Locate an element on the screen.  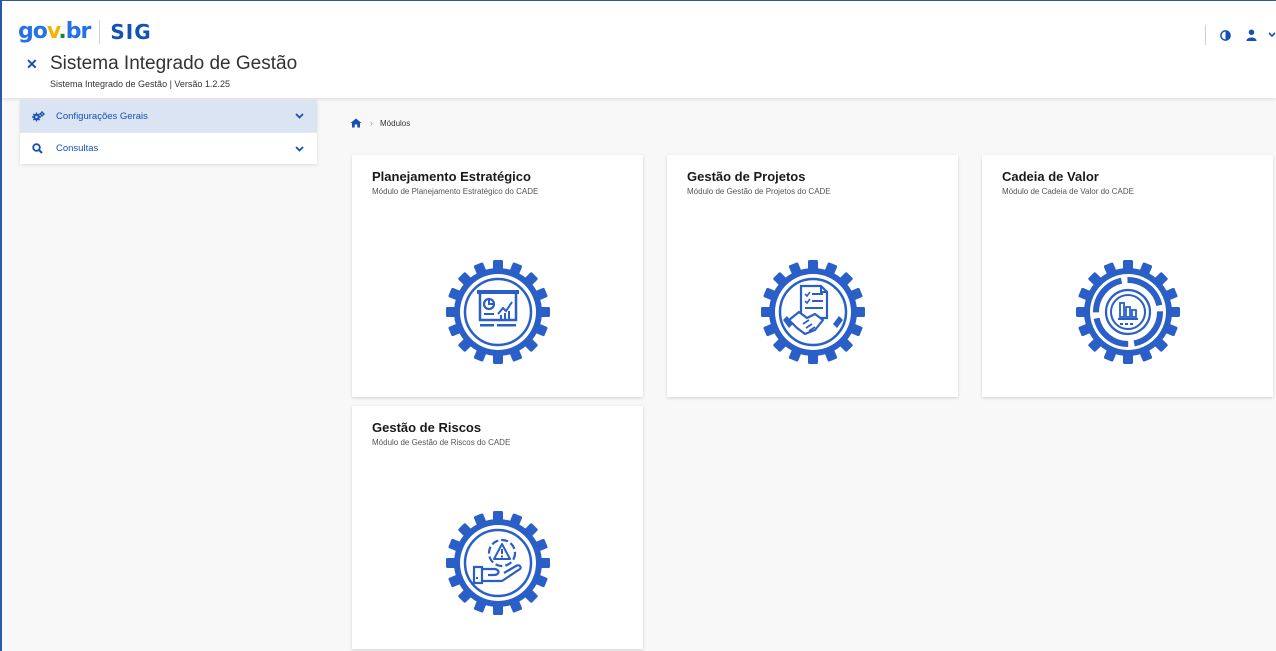
card-description: Módulo de Gestão de Projetos do CADE is located at coordinates (759, 191).